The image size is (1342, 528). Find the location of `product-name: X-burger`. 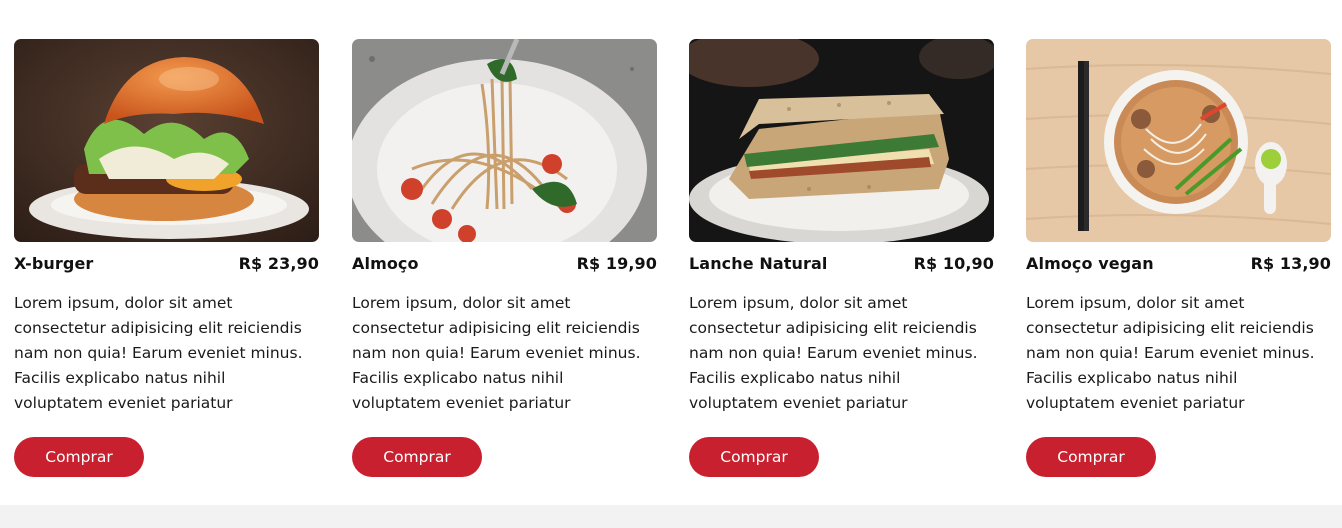

product-name: X-burger is located at coordinates (54, 263).